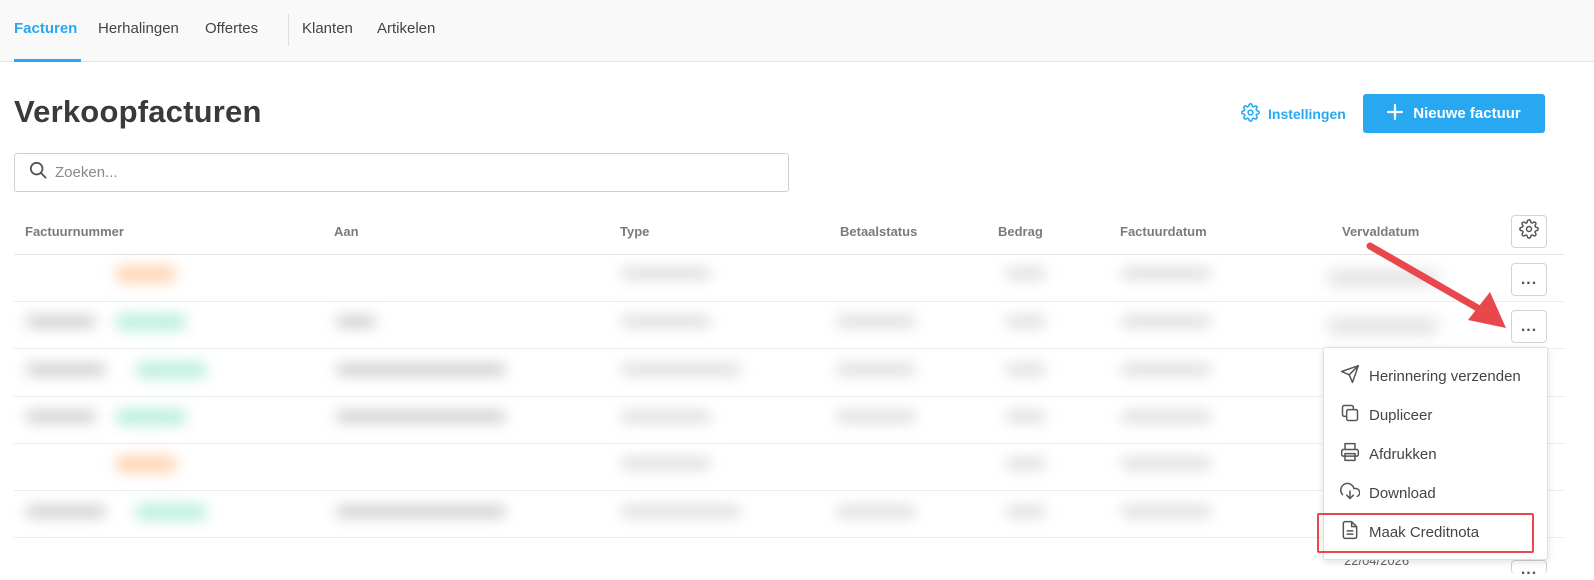 This screenshot has height=580, width=1594. What do you see at coordinates (1350, 376) in the screenshot?
I see `send-icon` at bounding box center [1350, 376].